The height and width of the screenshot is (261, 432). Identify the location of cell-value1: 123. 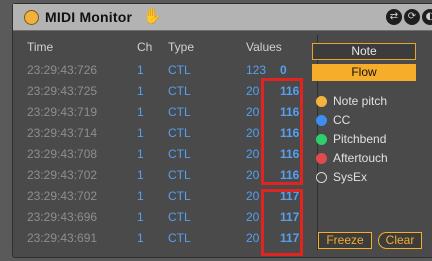
(256, 70).